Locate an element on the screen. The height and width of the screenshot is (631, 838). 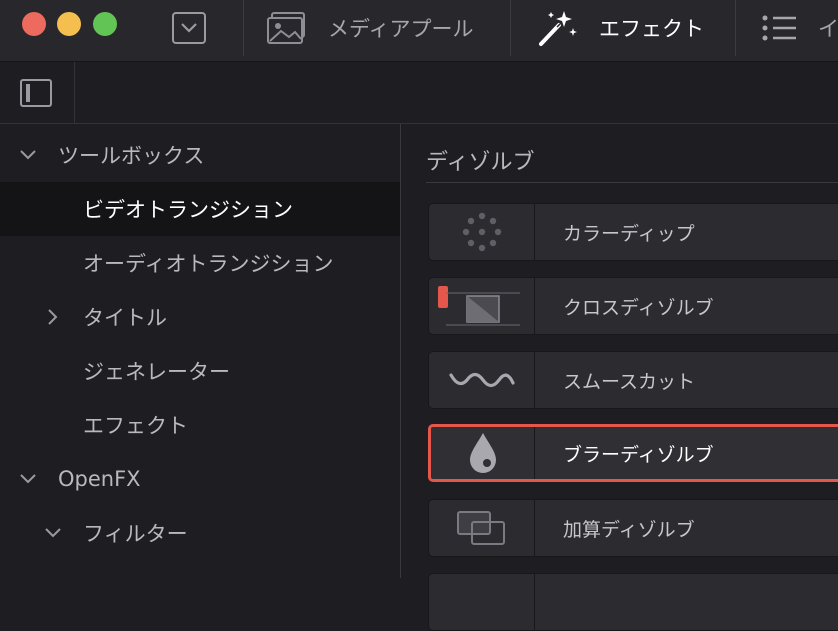
effect-item-smooth-cut: スムースカット is located at coordinates (633, 380).